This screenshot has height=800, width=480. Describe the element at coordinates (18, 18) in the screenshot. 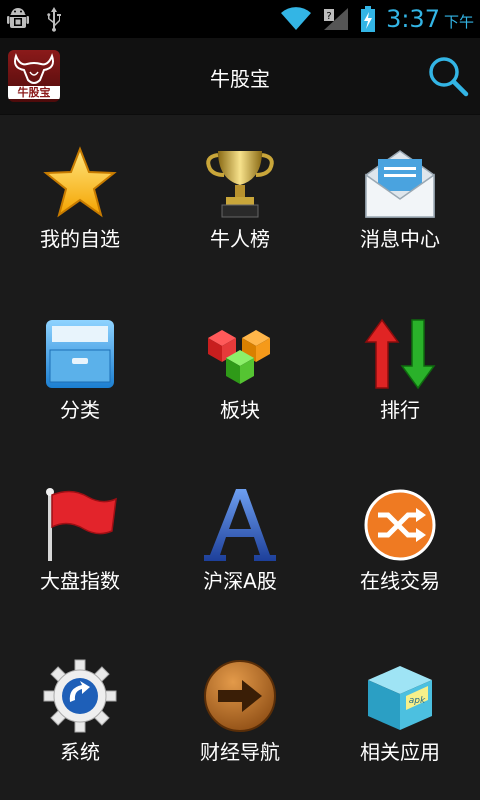

I see `android-debug-icon` at that location.